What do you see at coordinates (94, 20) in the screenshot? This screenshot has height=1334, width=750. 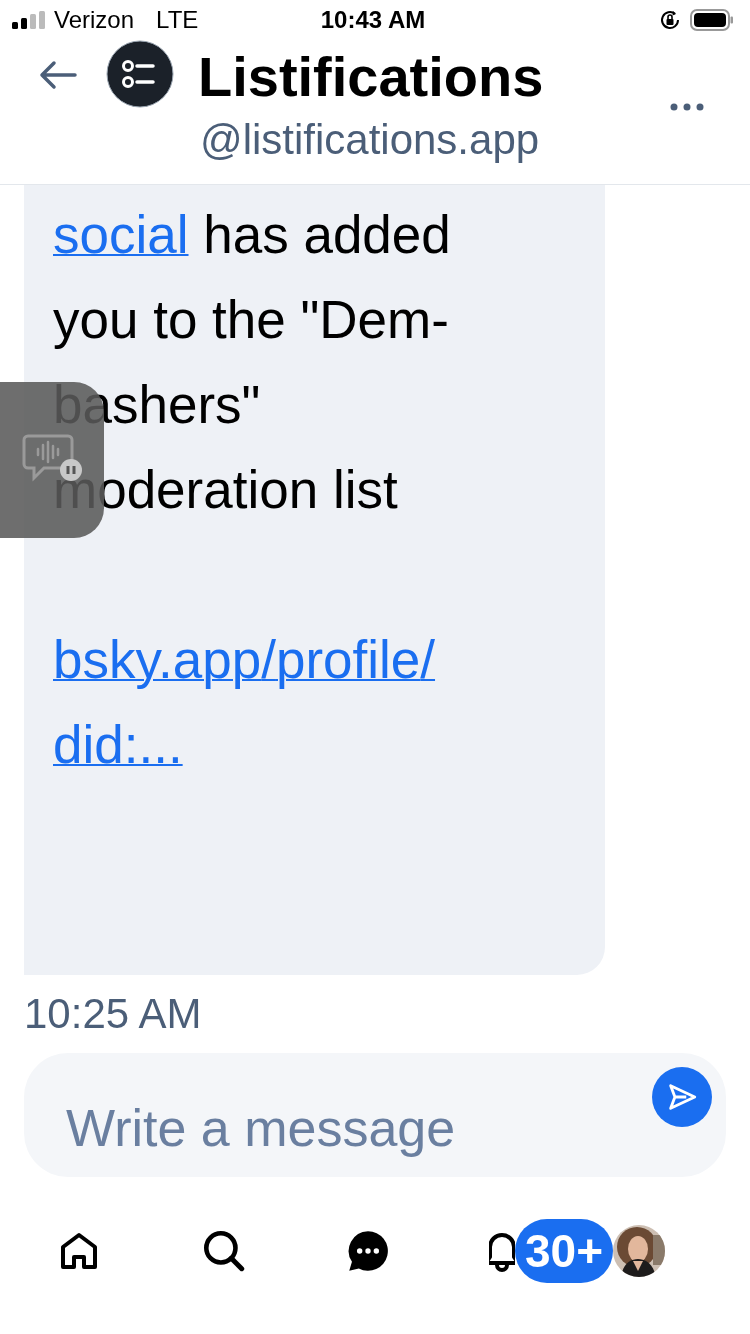 I see `carrier-name: Verizon` at bounding box center [94, 20].